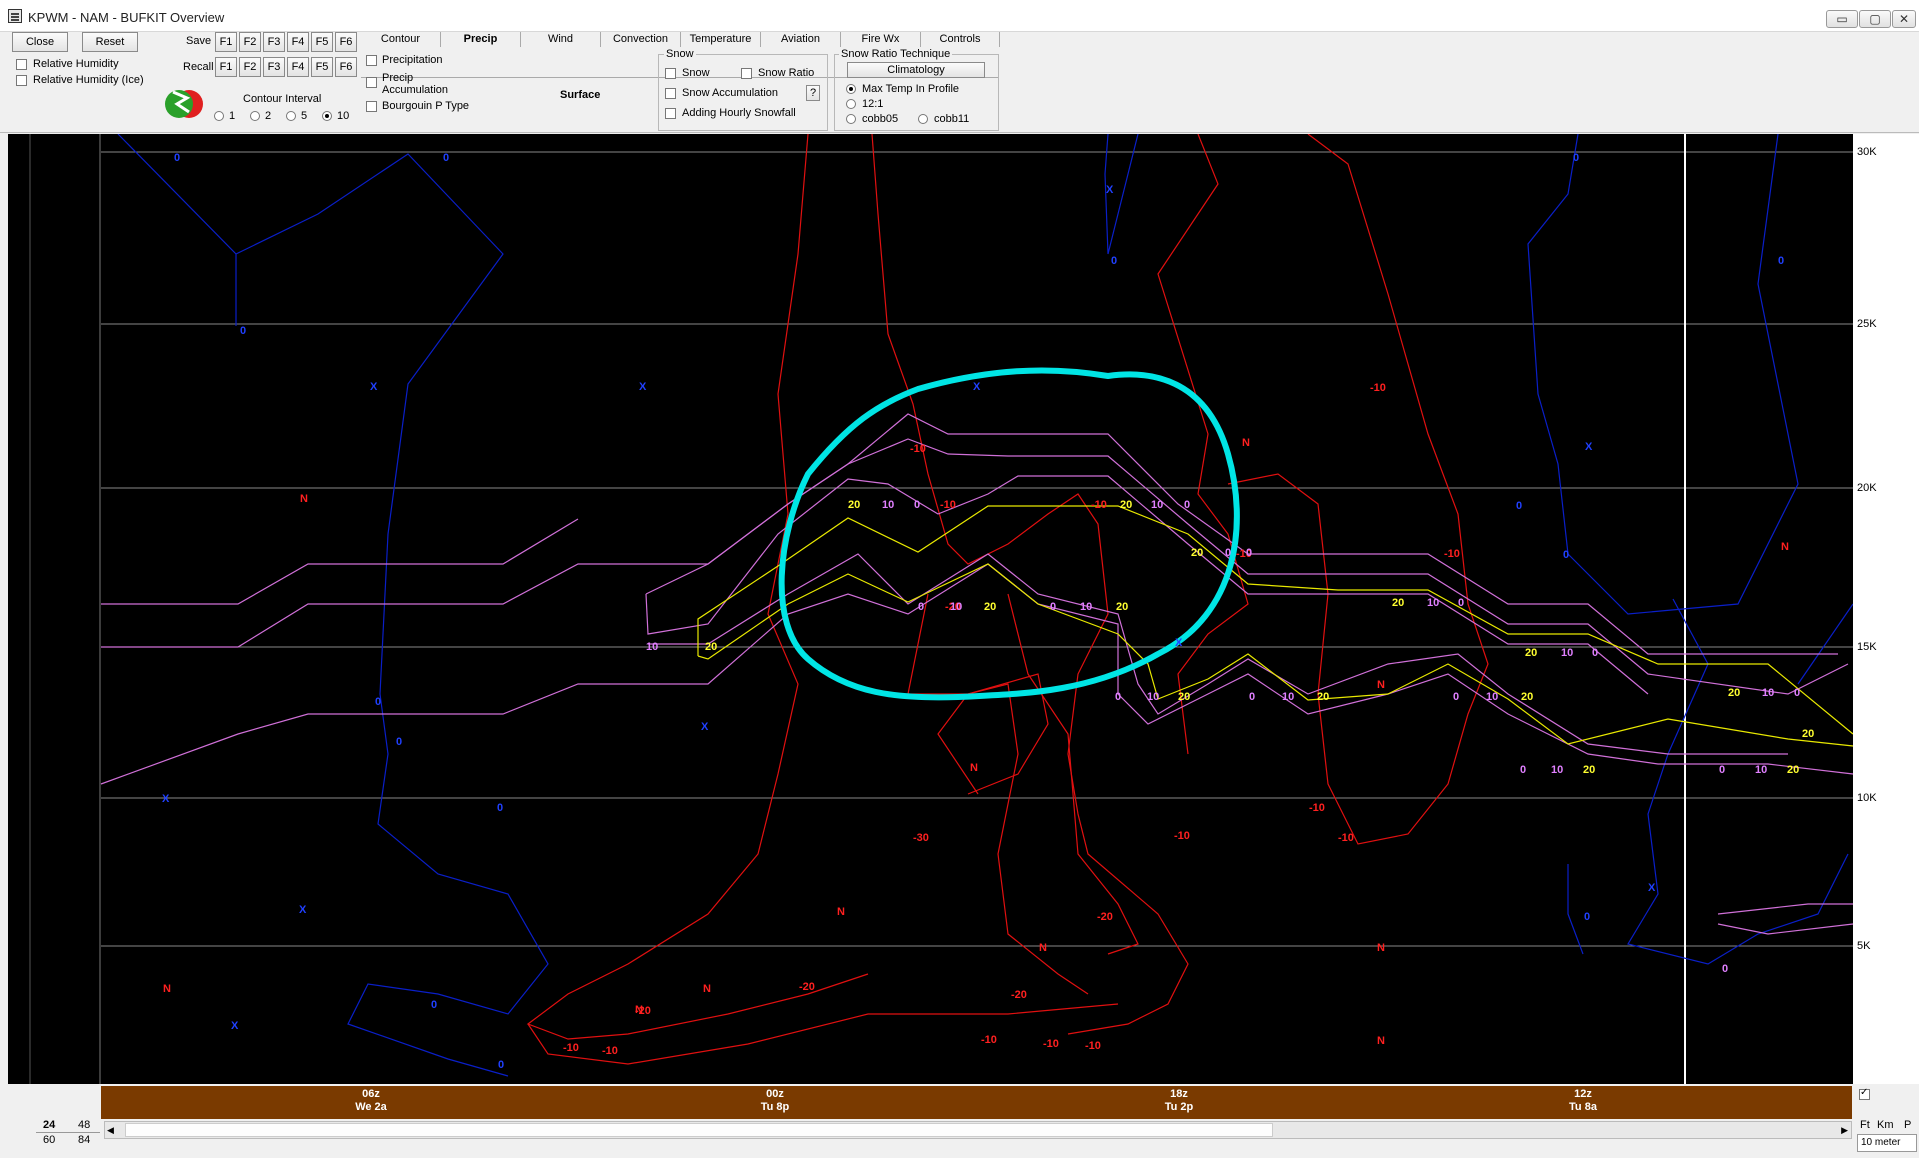  What do you see at coordinates (1179, 1107) in the screenshot?
I see `time-label-bottom: Tu 2p` at bounding box center [1179, 1107].